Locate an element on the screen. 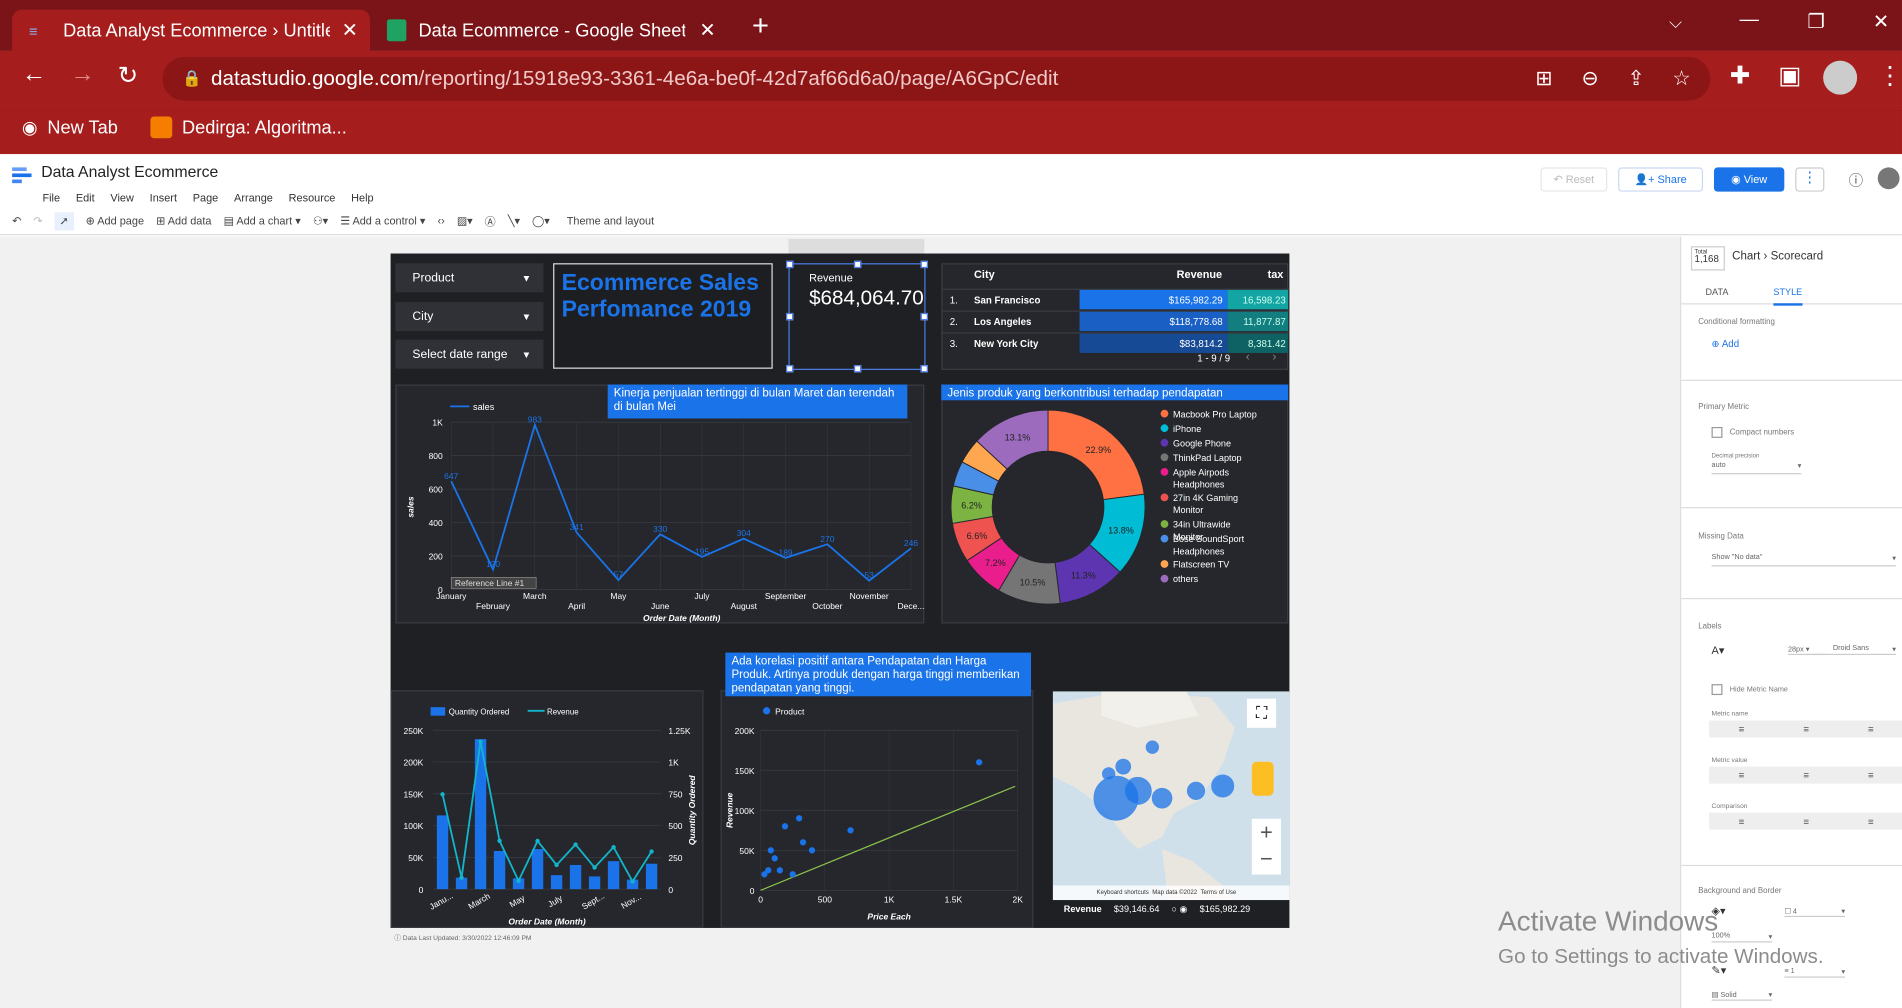 The width and height of the screenshot is (1902, 1008). line-icon: ╲▾ is located at coordinates (514, 220).